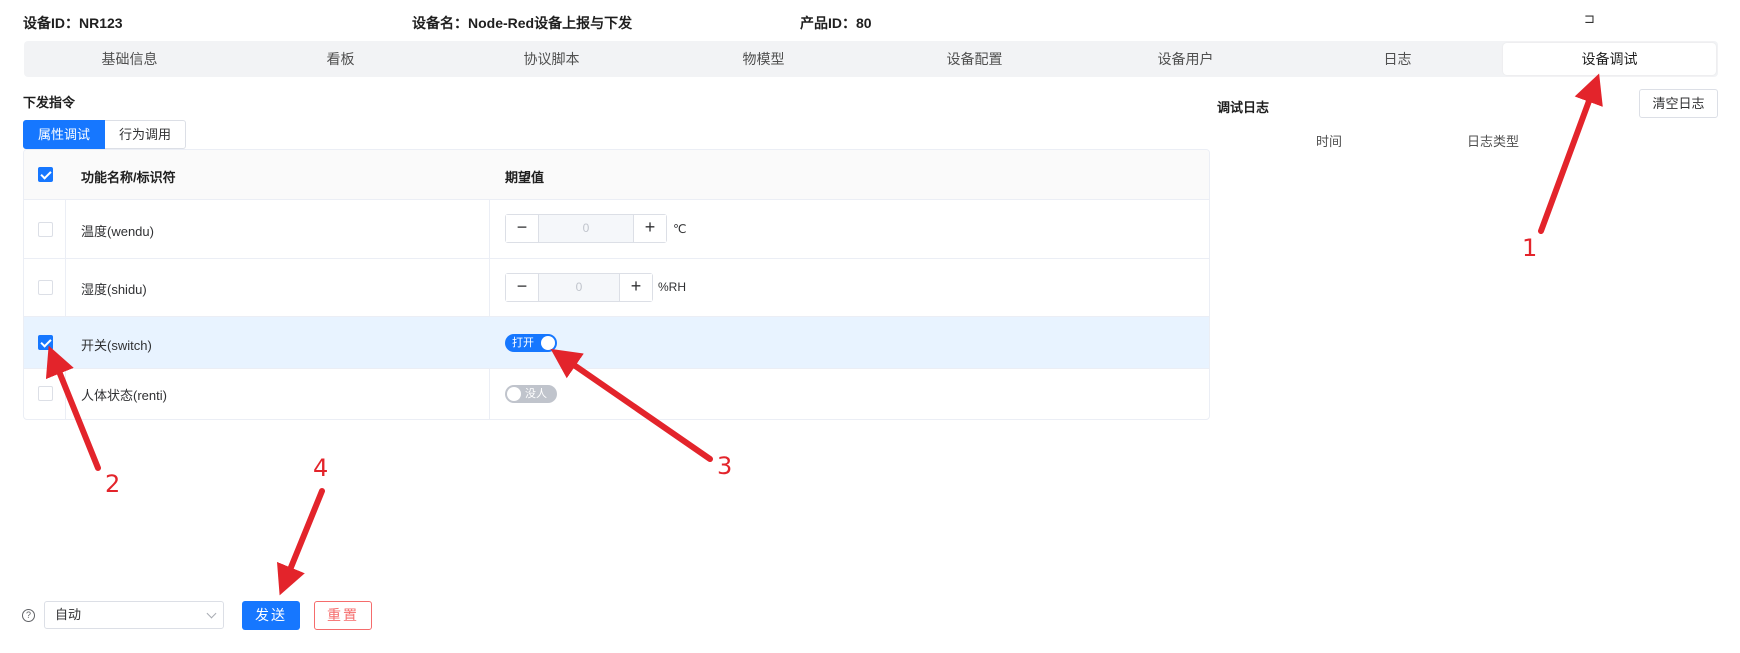 Image resolution: width=1740 pixels, height=653 pixels. Describe the element at coordinates (836, 23) in the screenshot. I see `product-id-label: 产品ID：80` at that location.